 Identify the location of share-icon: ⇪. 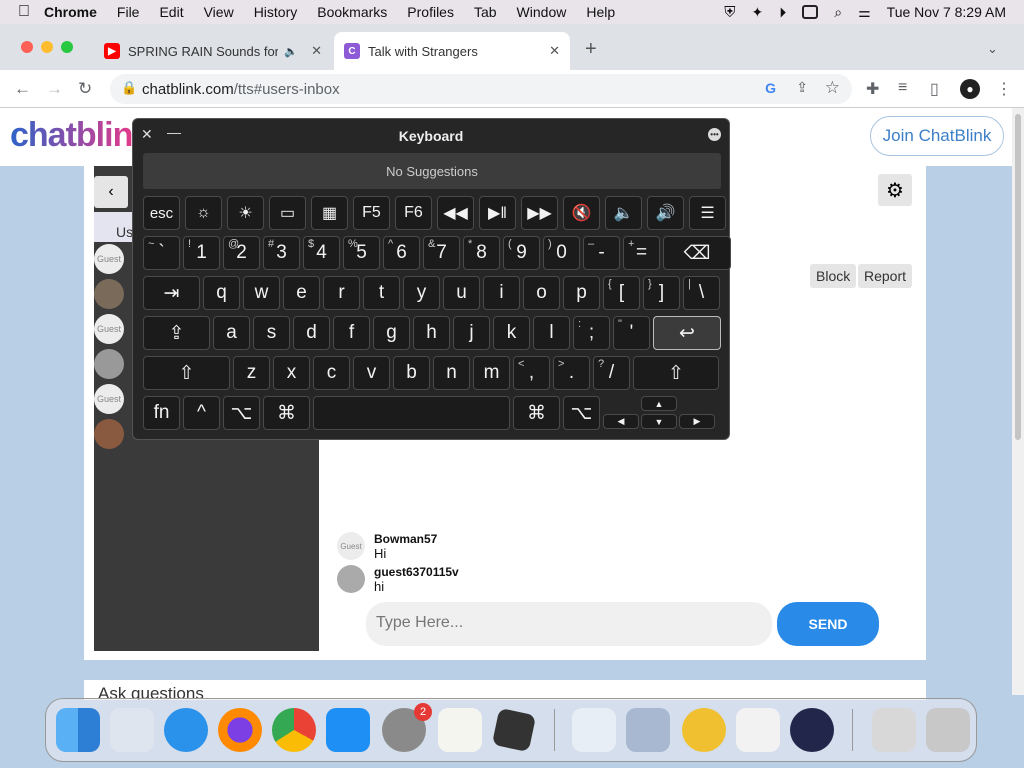
(802, 87).